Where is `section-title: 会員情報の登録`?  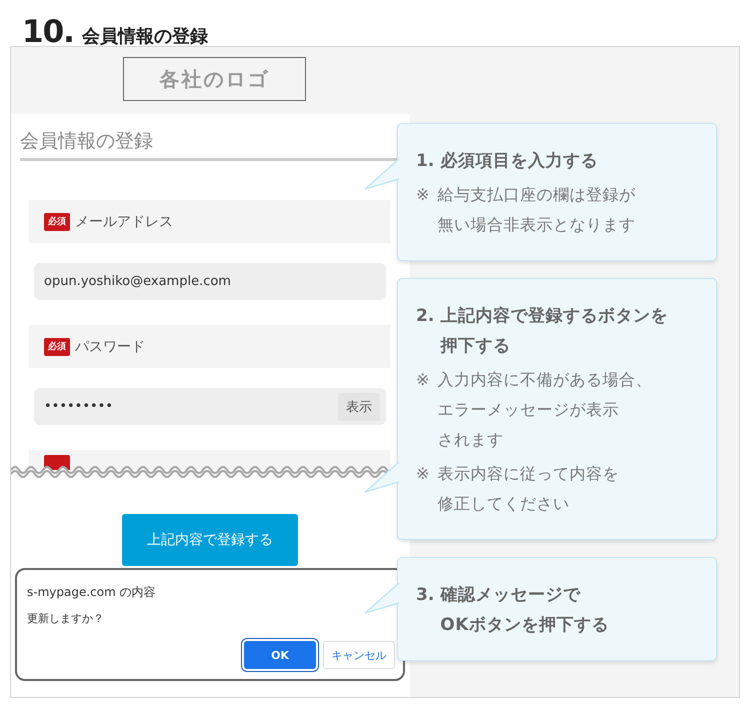
section-title: 会員情報の登録 is located at coordinates (145, 36).